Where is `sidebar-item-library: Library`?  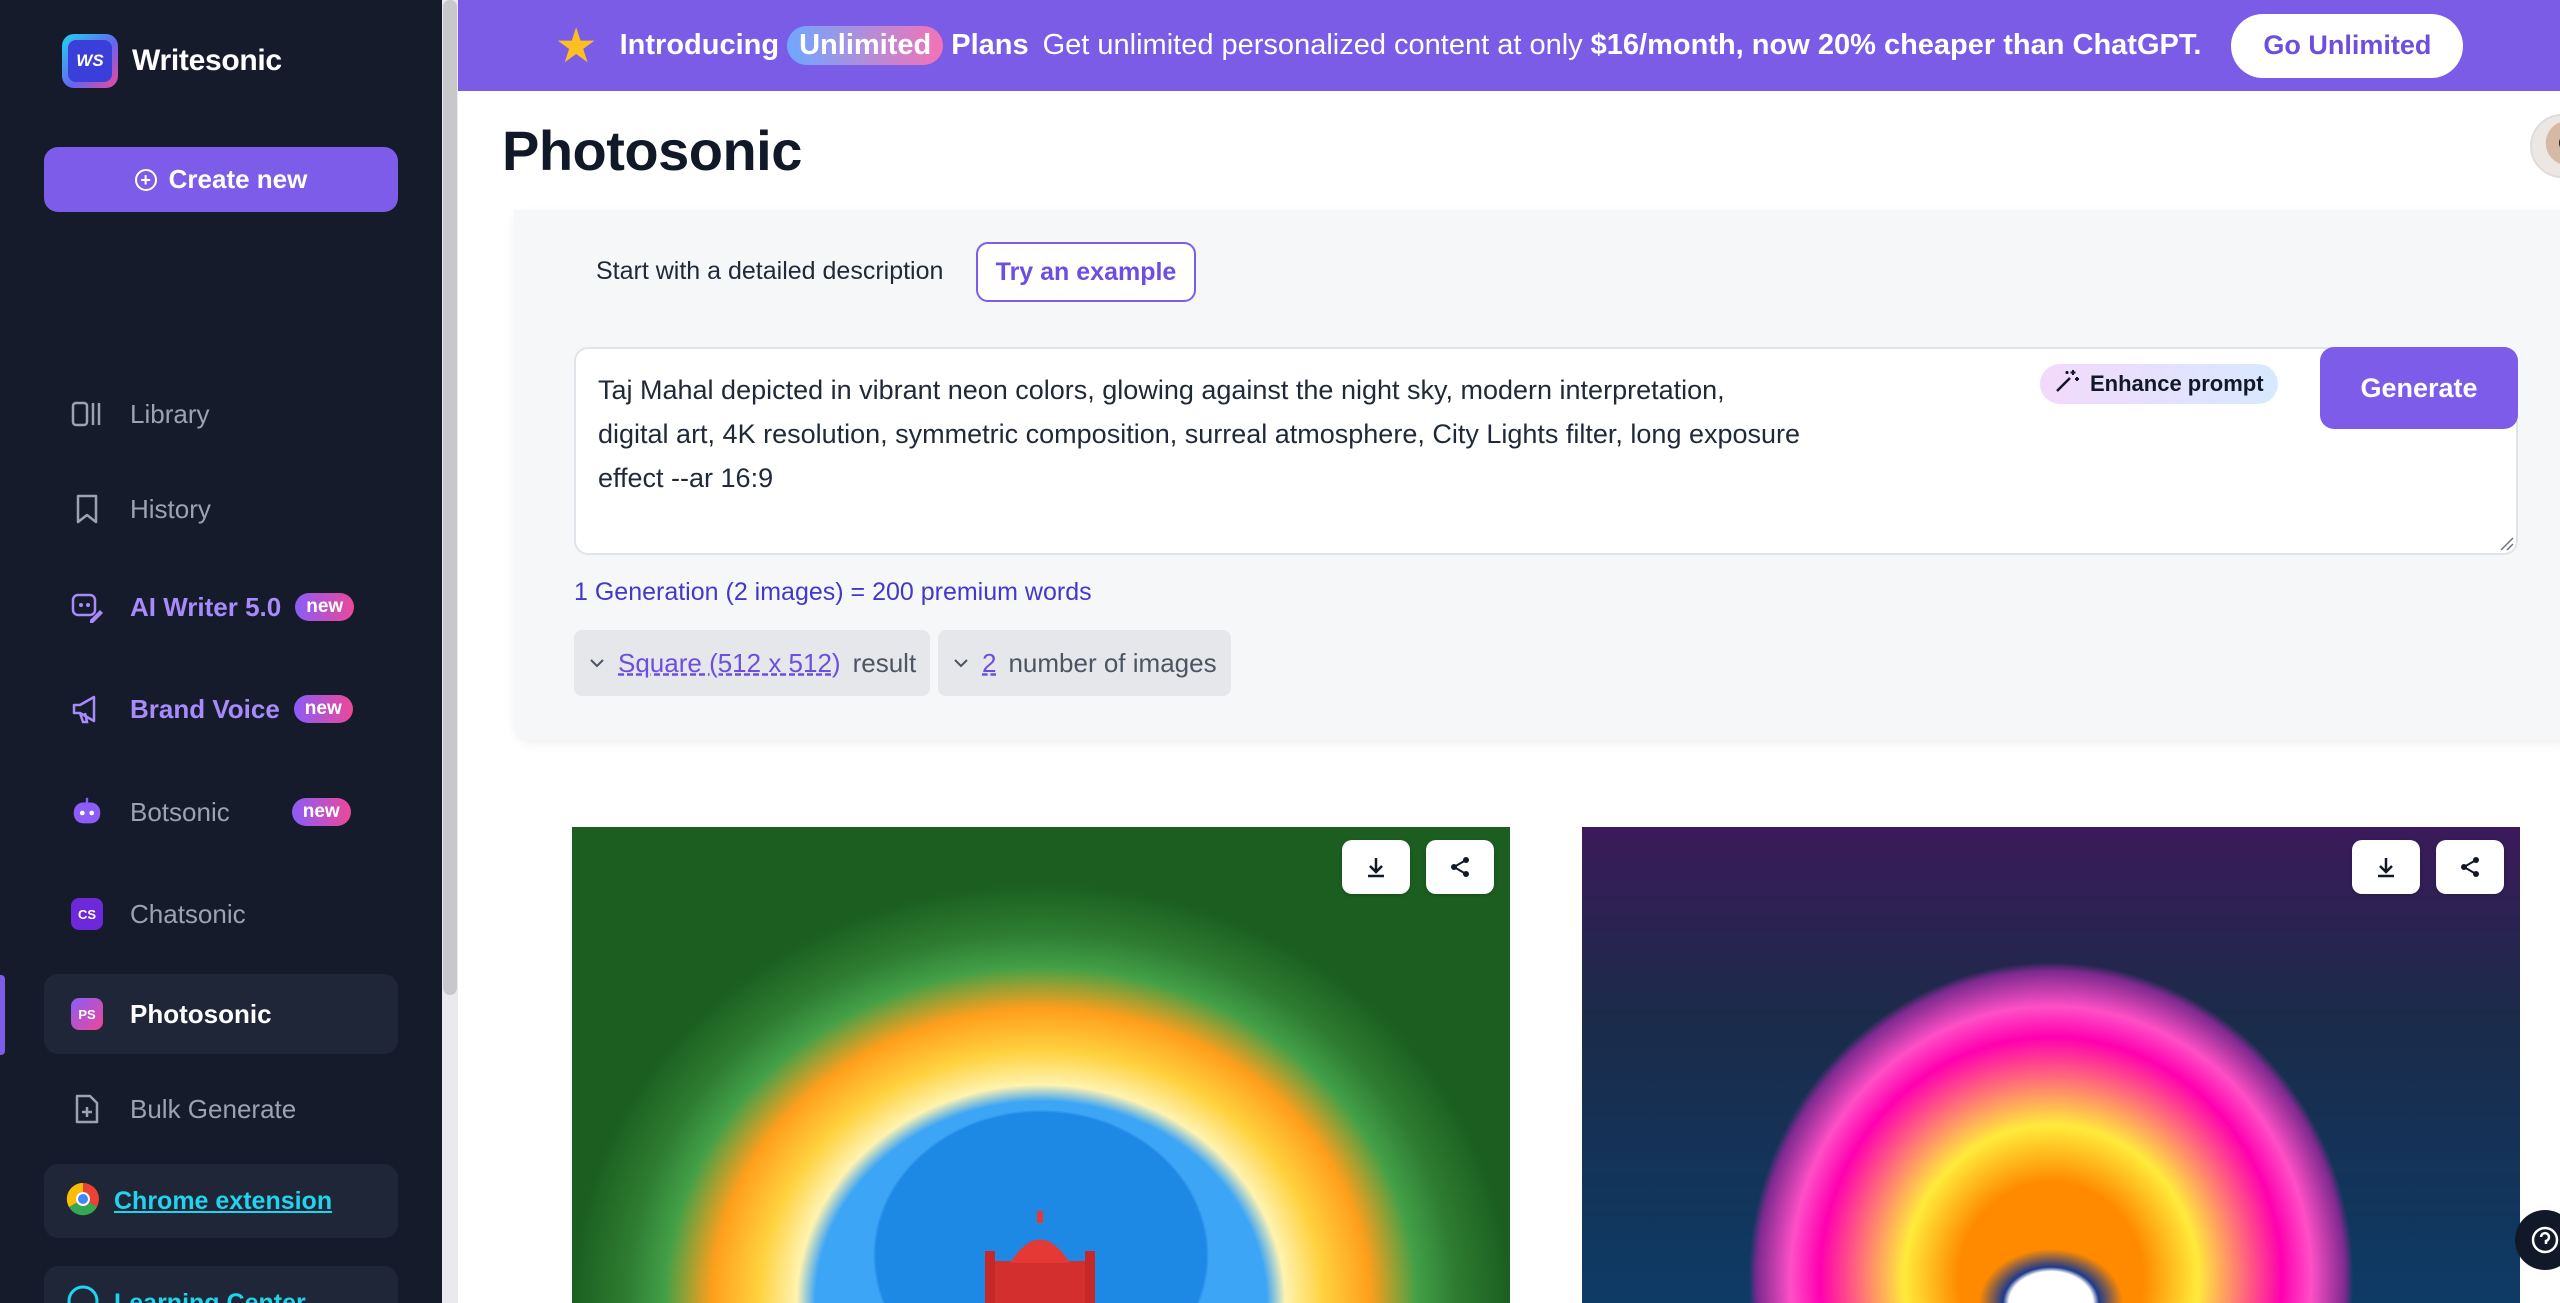 sidebar-item-library: Library is located at coordinates (221, 414).